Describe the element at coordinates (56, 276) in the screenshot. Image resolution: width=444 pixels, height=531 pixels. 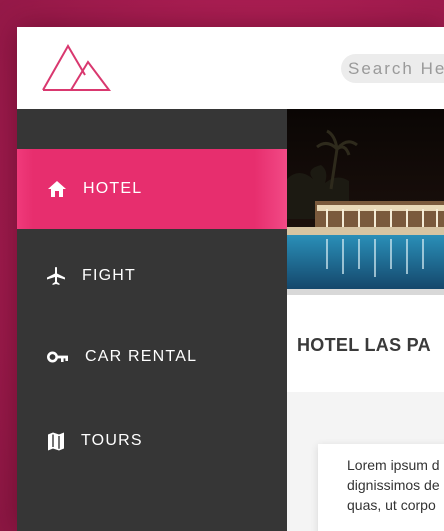
I see `airplane-icon` at that location.